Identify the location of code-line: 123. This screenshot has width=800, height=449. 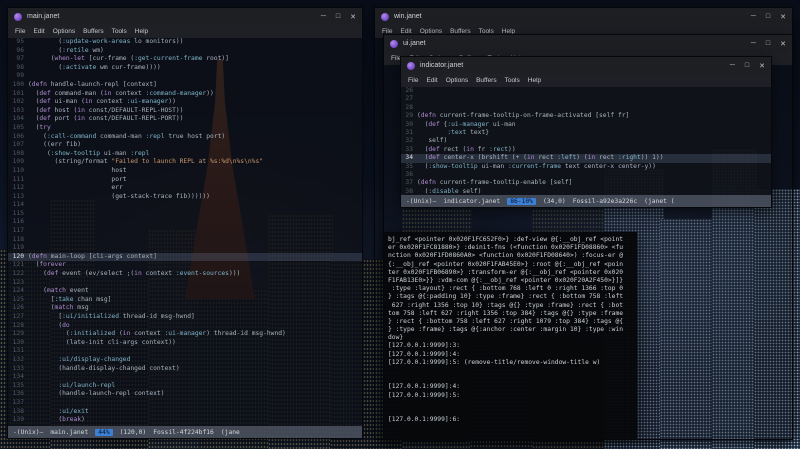
(185, 283).